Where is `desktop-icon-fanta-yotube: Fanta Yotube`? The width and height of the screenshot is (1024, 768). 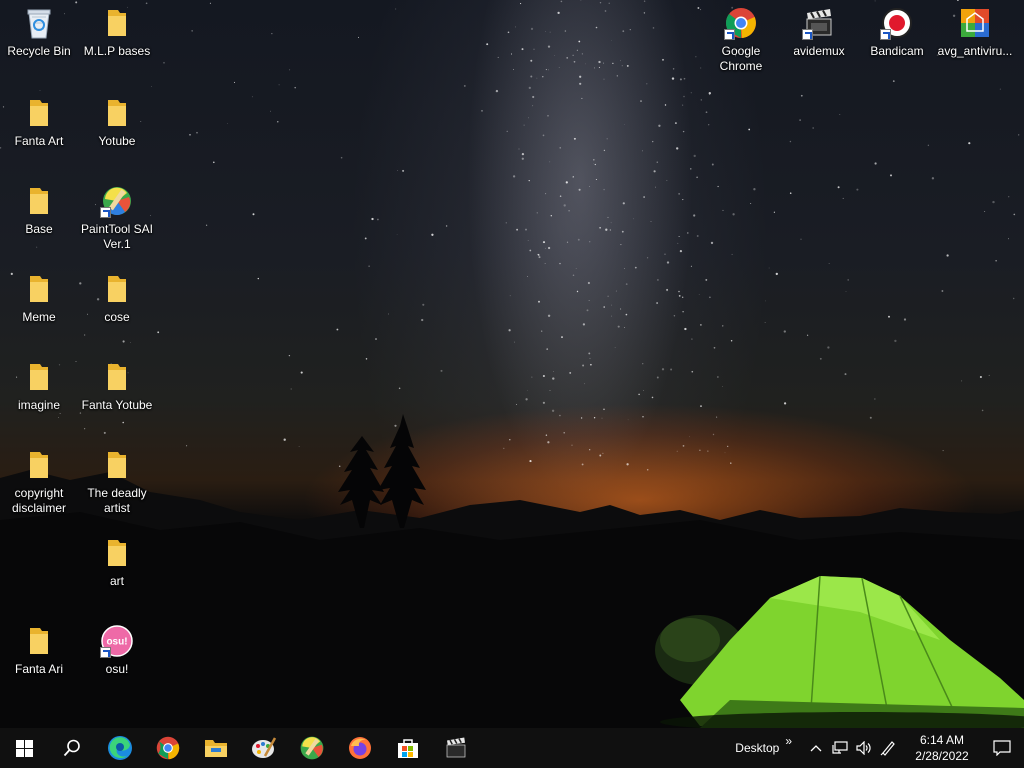 desktop-icon-fanta-yotube: Fanta Yotube is located at coordinates (117, 386).